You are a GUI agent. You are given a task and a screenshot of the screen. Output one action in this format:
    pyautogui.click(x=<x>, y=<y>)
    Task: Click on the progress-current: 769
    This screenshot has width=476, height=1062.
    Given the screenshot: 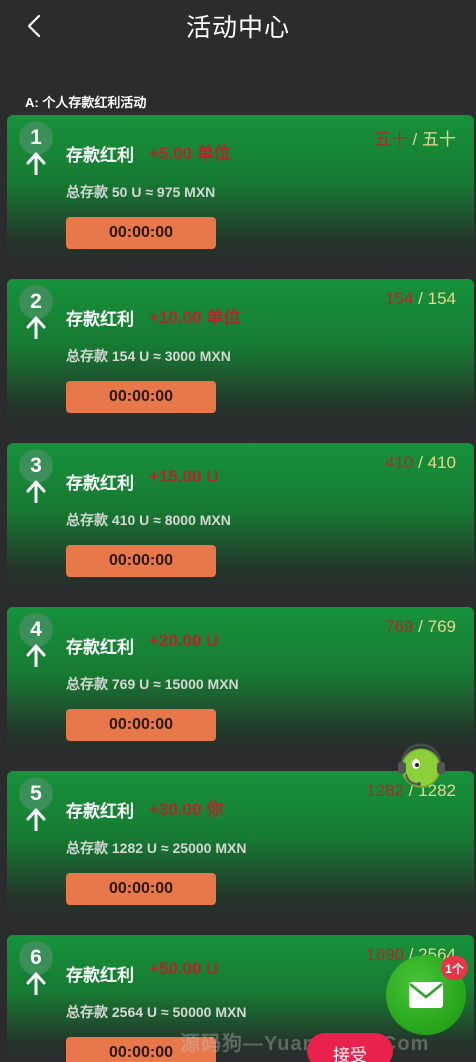 What is the action you would take?
    pyautogui.click(x=399, y=626)
    